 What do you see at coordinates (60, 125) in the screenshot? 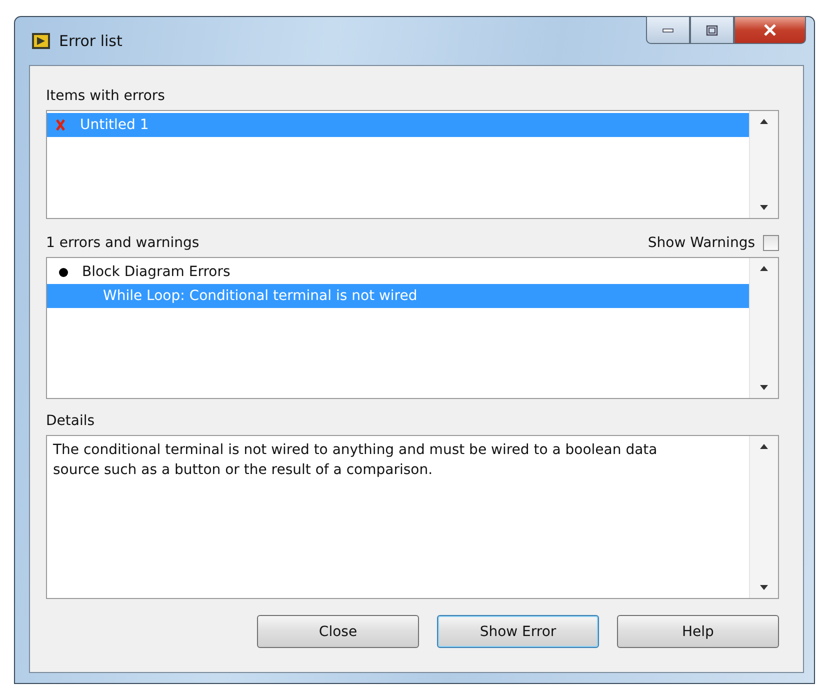
I see `error-icon` at bounding box center [60, 125].